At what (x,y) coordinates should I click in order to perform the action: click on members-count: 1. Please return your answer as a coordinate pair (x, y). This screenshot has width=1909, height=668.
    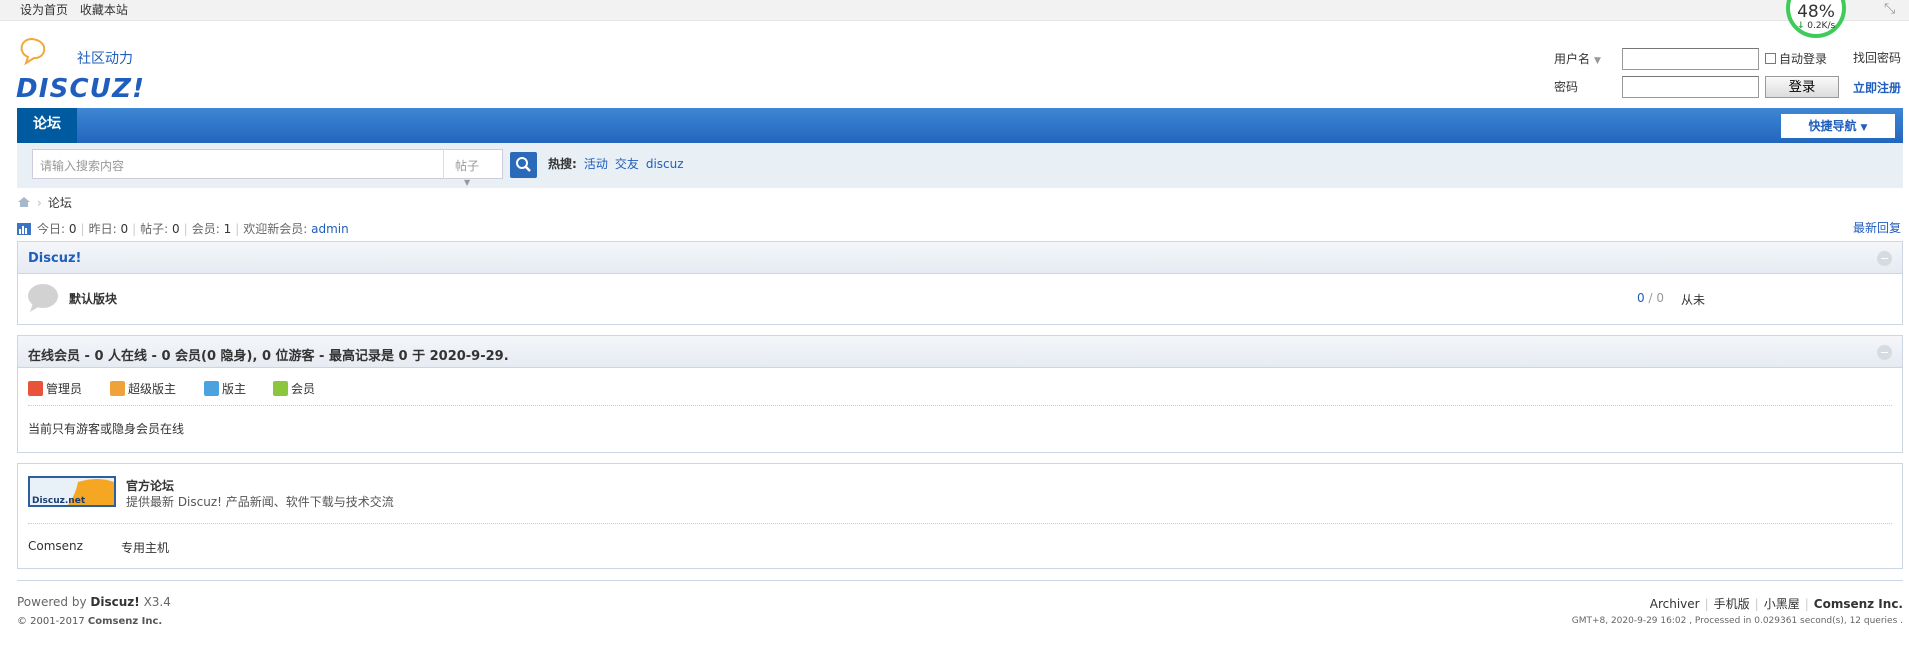
    Looking at the image, I should click on (227, 229).